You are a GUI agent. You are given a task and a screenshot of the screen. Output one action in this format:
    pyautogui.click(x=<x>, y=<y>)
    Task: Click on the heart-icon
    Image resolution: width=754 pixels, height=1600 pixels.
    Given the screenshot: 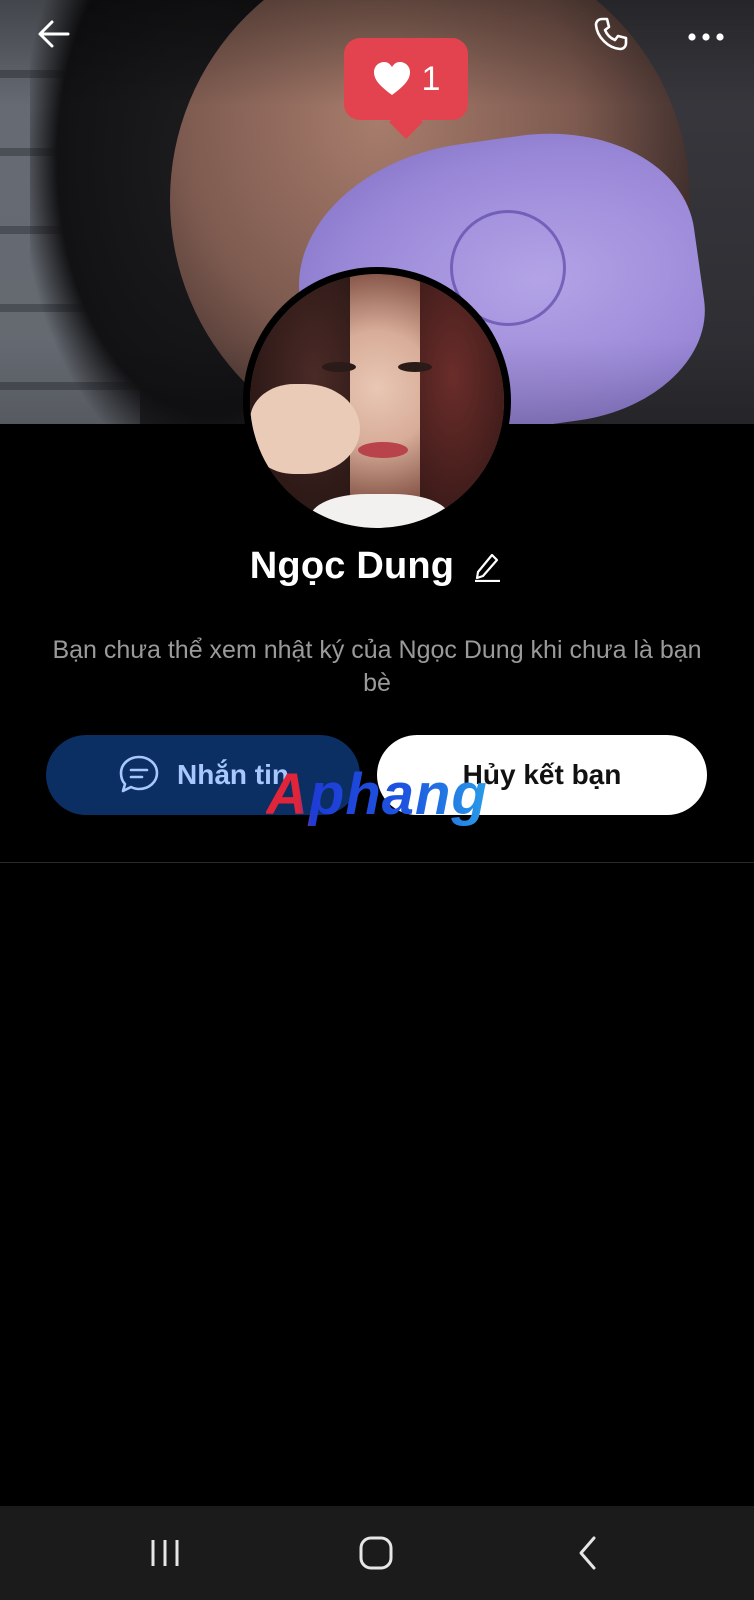 What is the action you would take?
    pyautogui.click(x=391, y=78)
    